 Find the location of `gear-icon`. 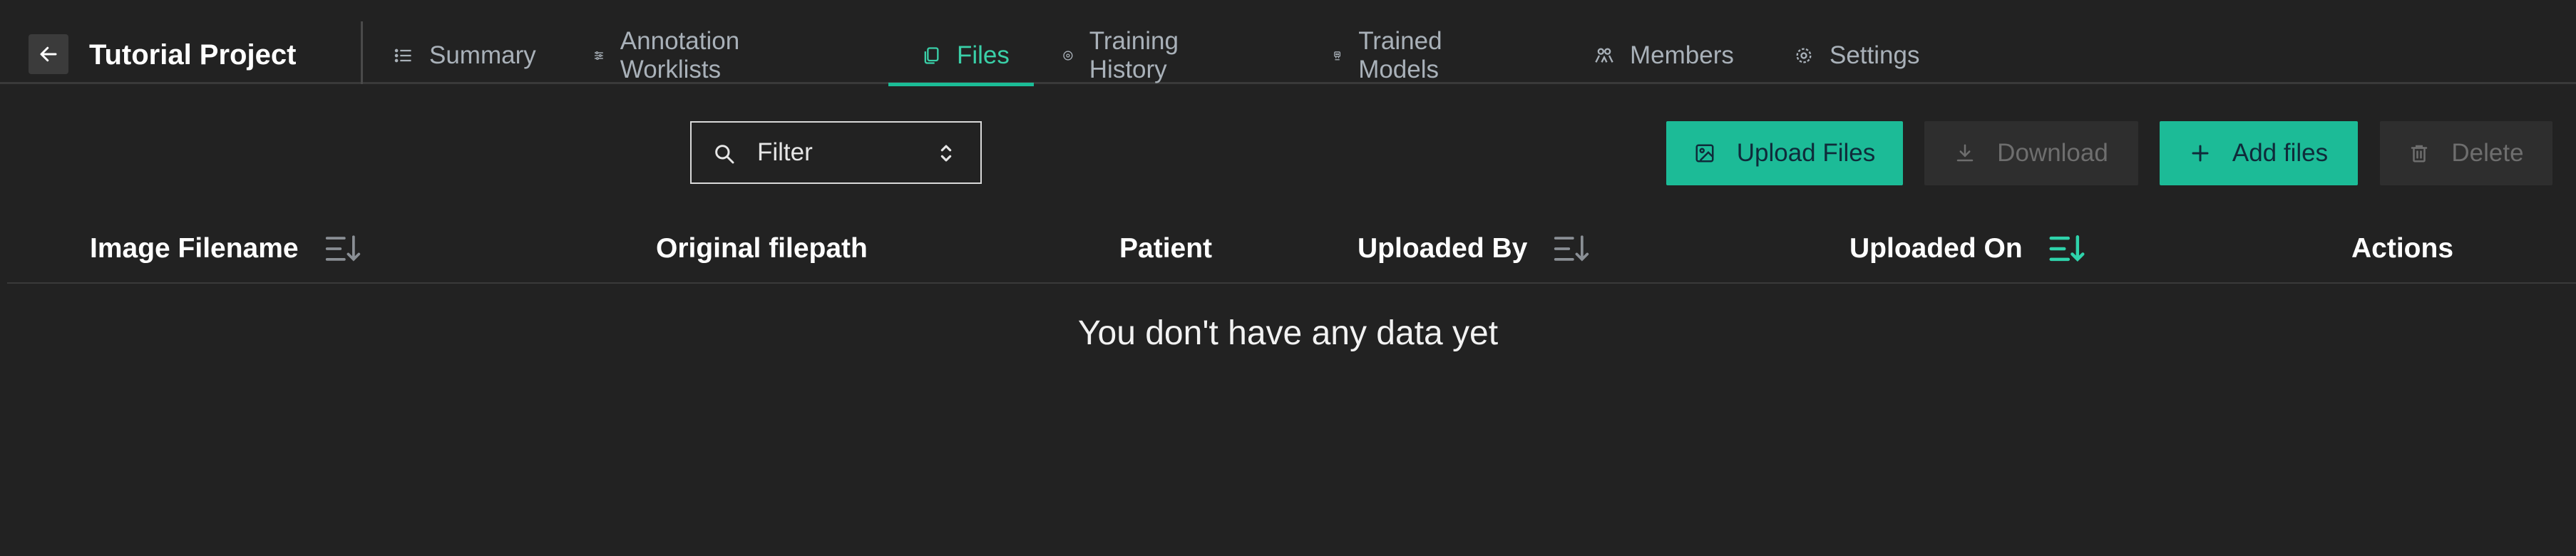

gear-icon is located at coordinates (1804, 55).